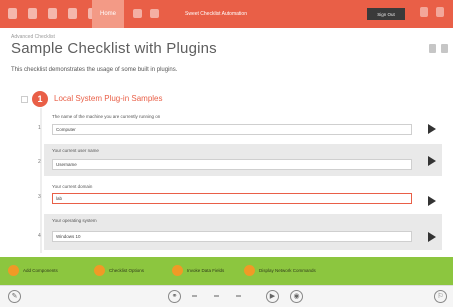  What do you see at coordinates (444, 48) in the screenshot?
I see `options-icon` at bounding box center [444, 48].